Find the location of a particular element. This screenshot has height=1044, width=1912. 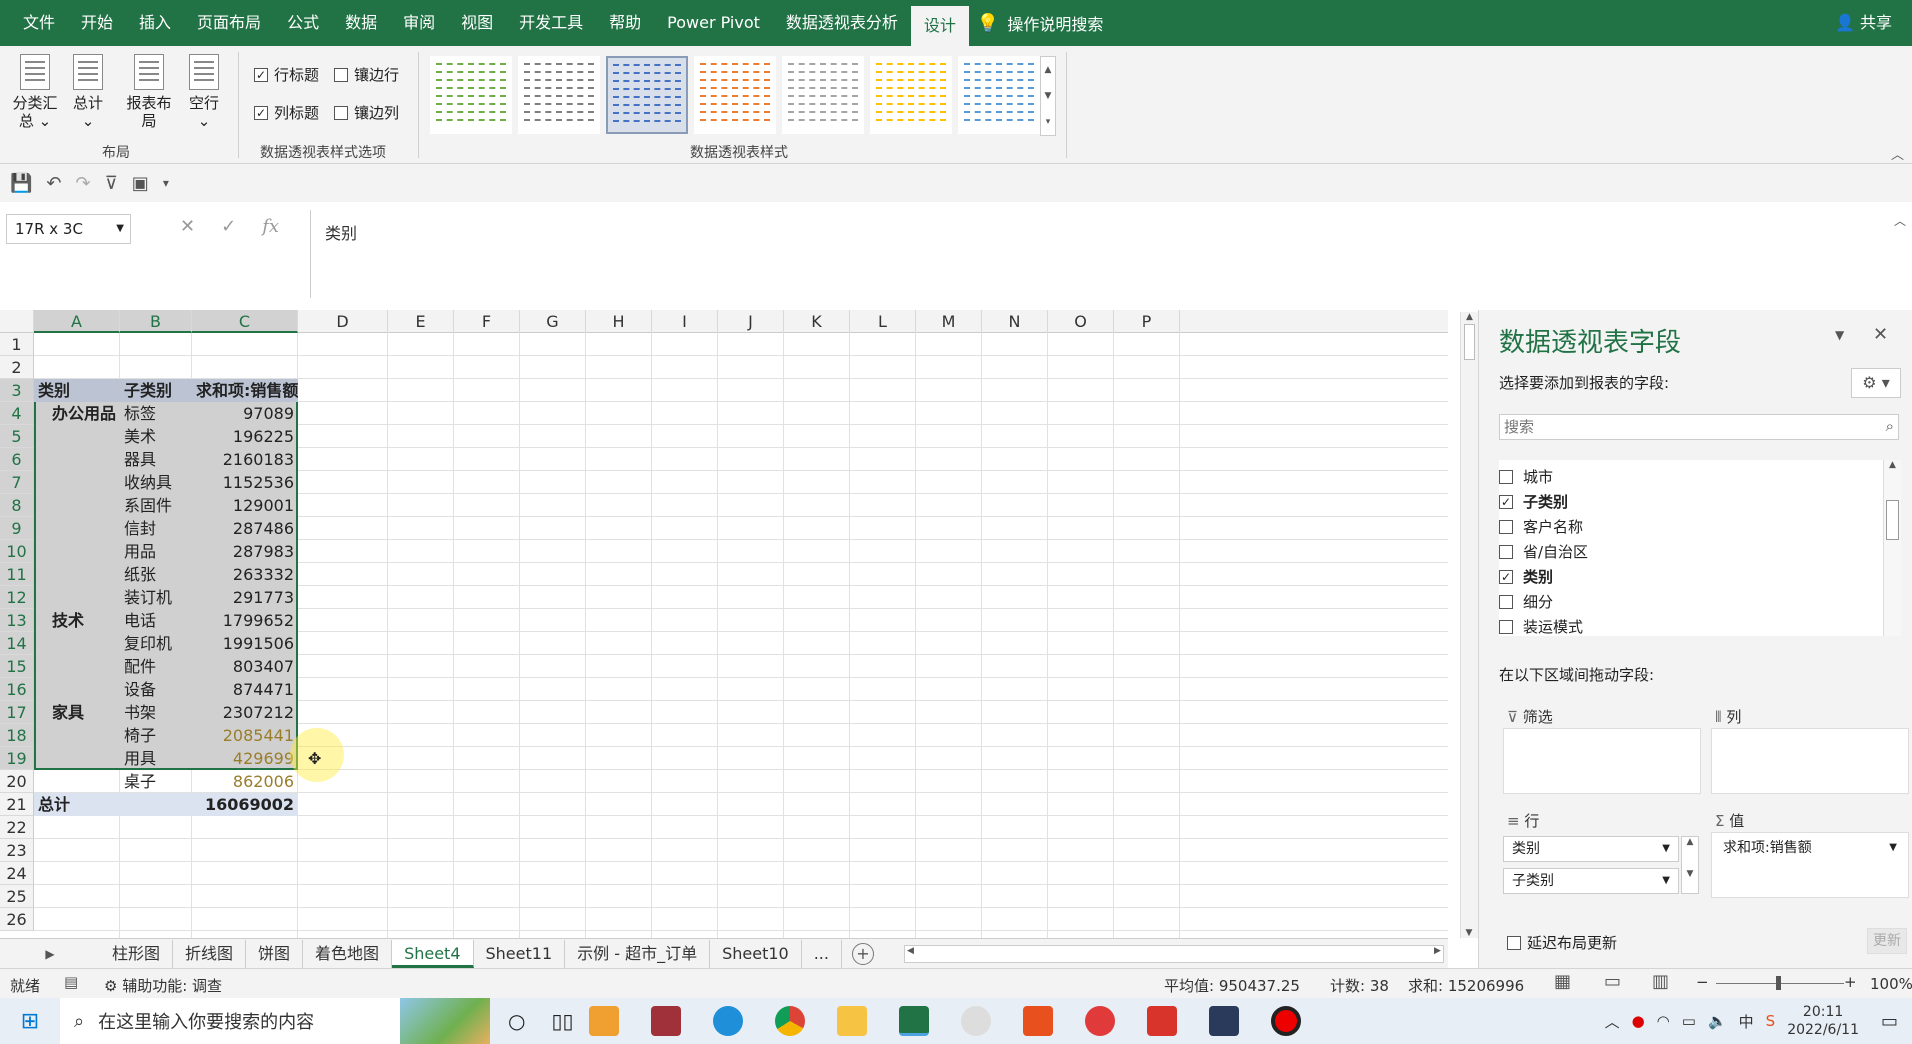

redo-icon: ↷ is located at coordinates (83, 183).